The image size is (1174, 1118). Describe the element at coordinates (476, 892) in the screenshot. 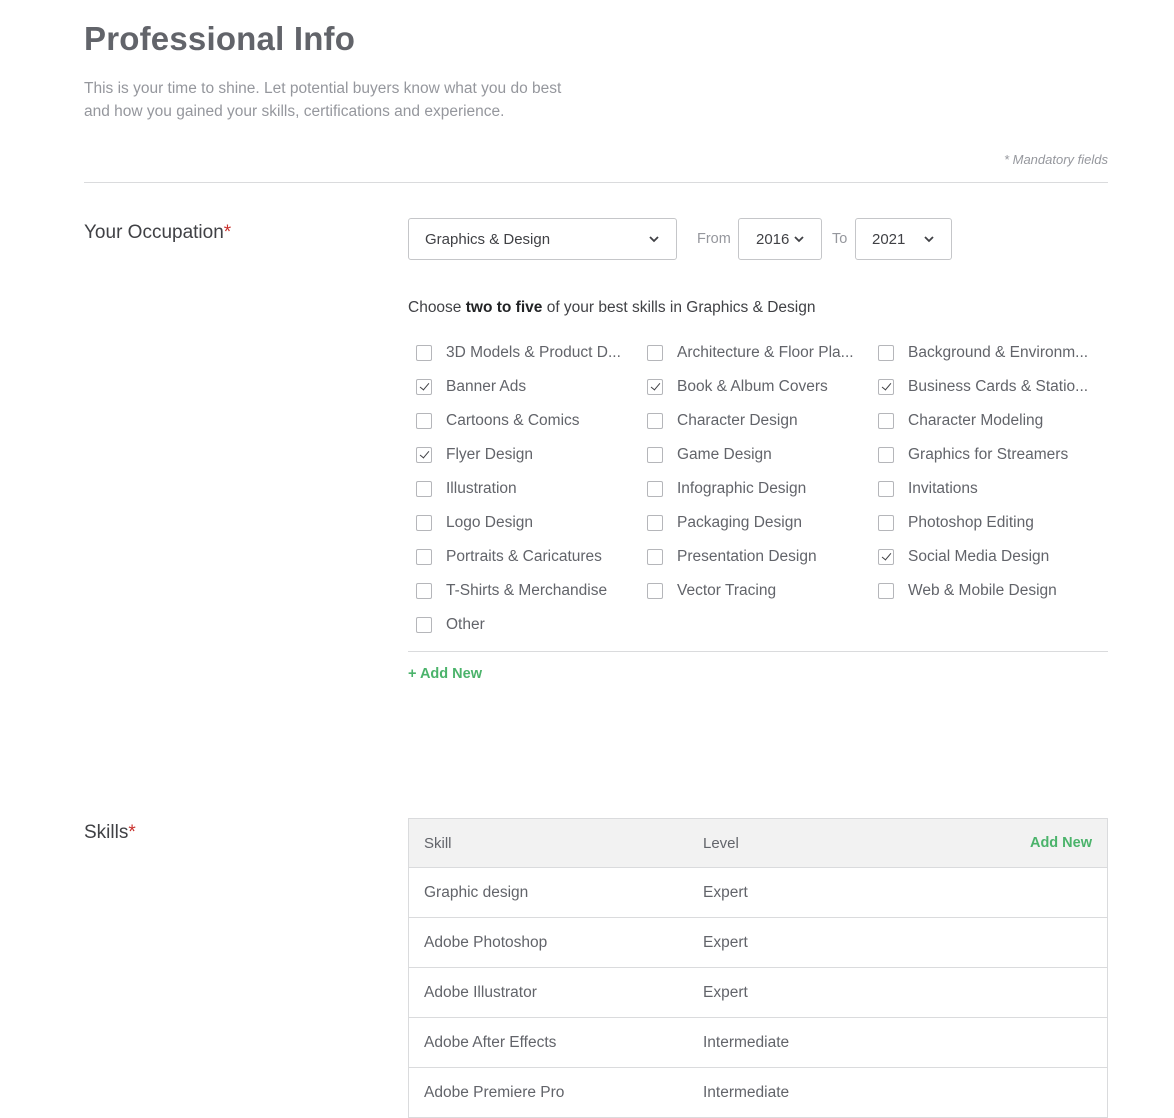

I see `skill-name-cell: Graphic design` at that location.